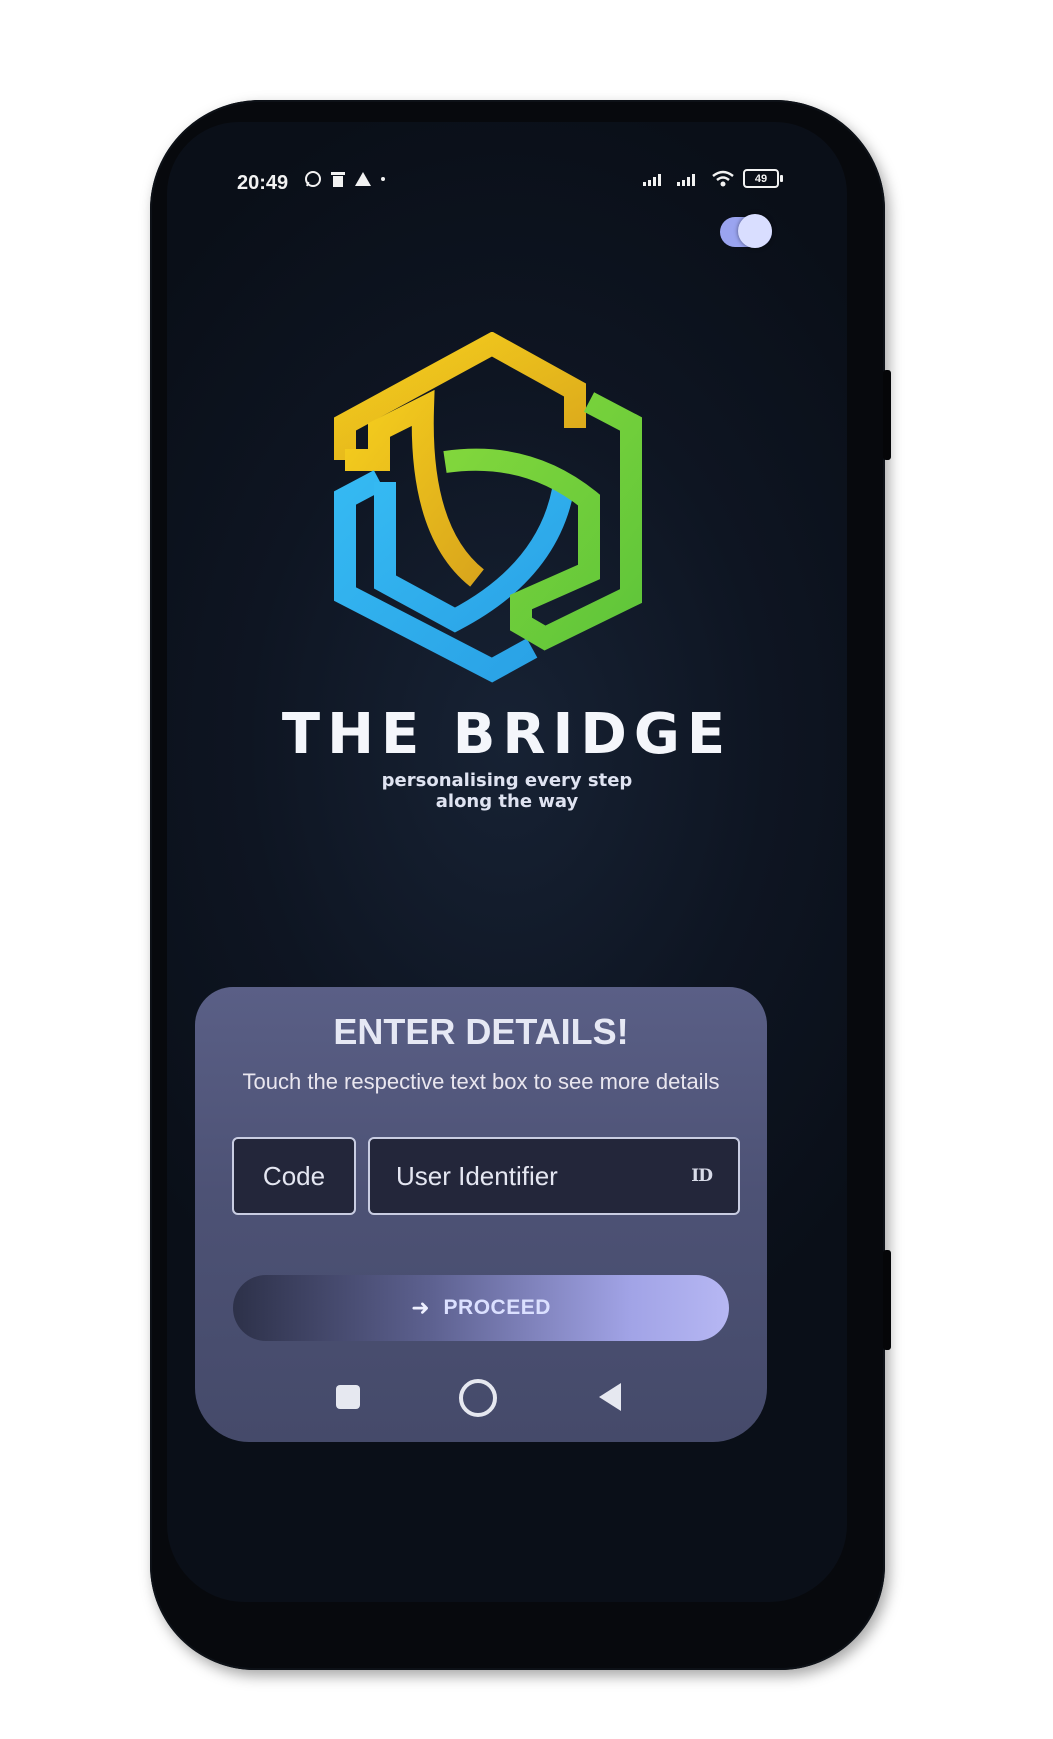 This screenshot has width=1053, height=1739. I want to click on user-identifier-field: User Identifier ID, so click(554, 1176).